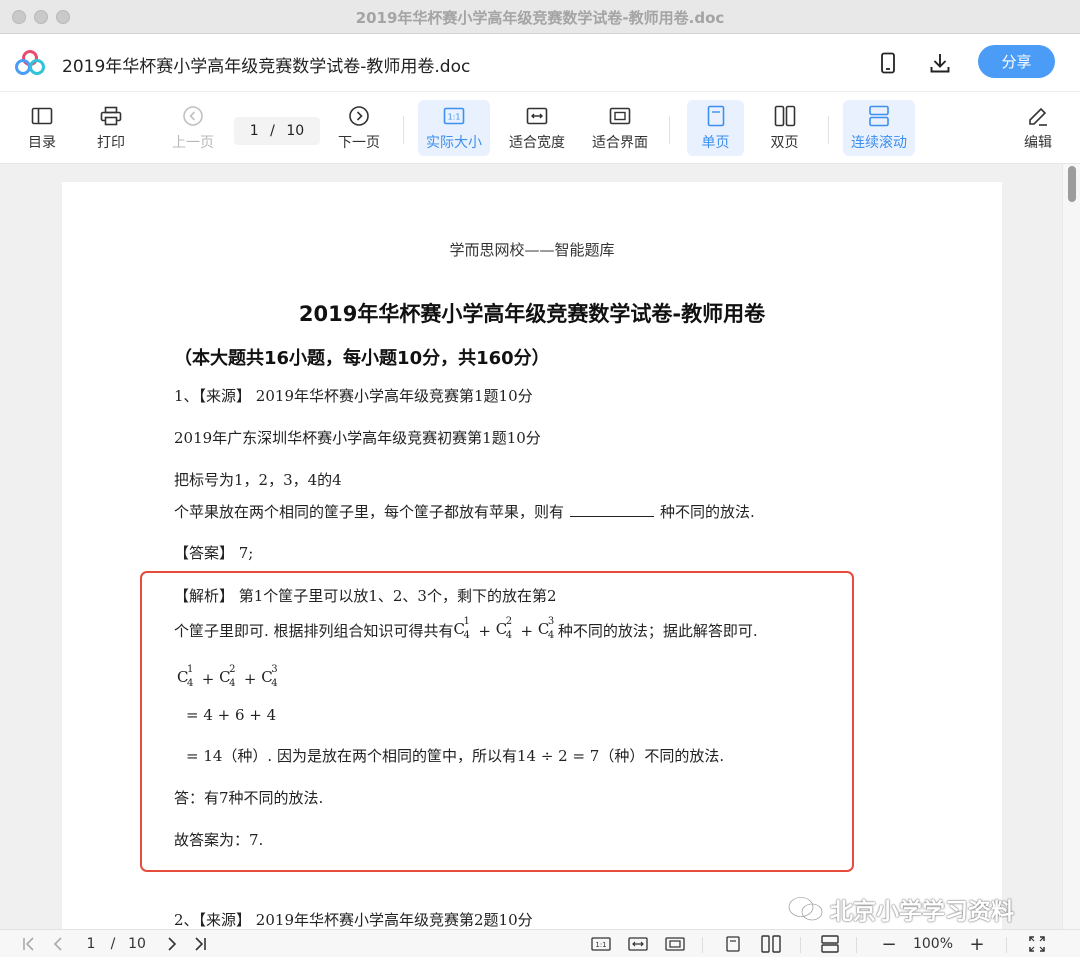 The height and width of the screenshot is (957, 1080). What do you see at coordinates (58, 944) in the screenshot?
I see `prev-page-icon` at bounding box center [58, 944].